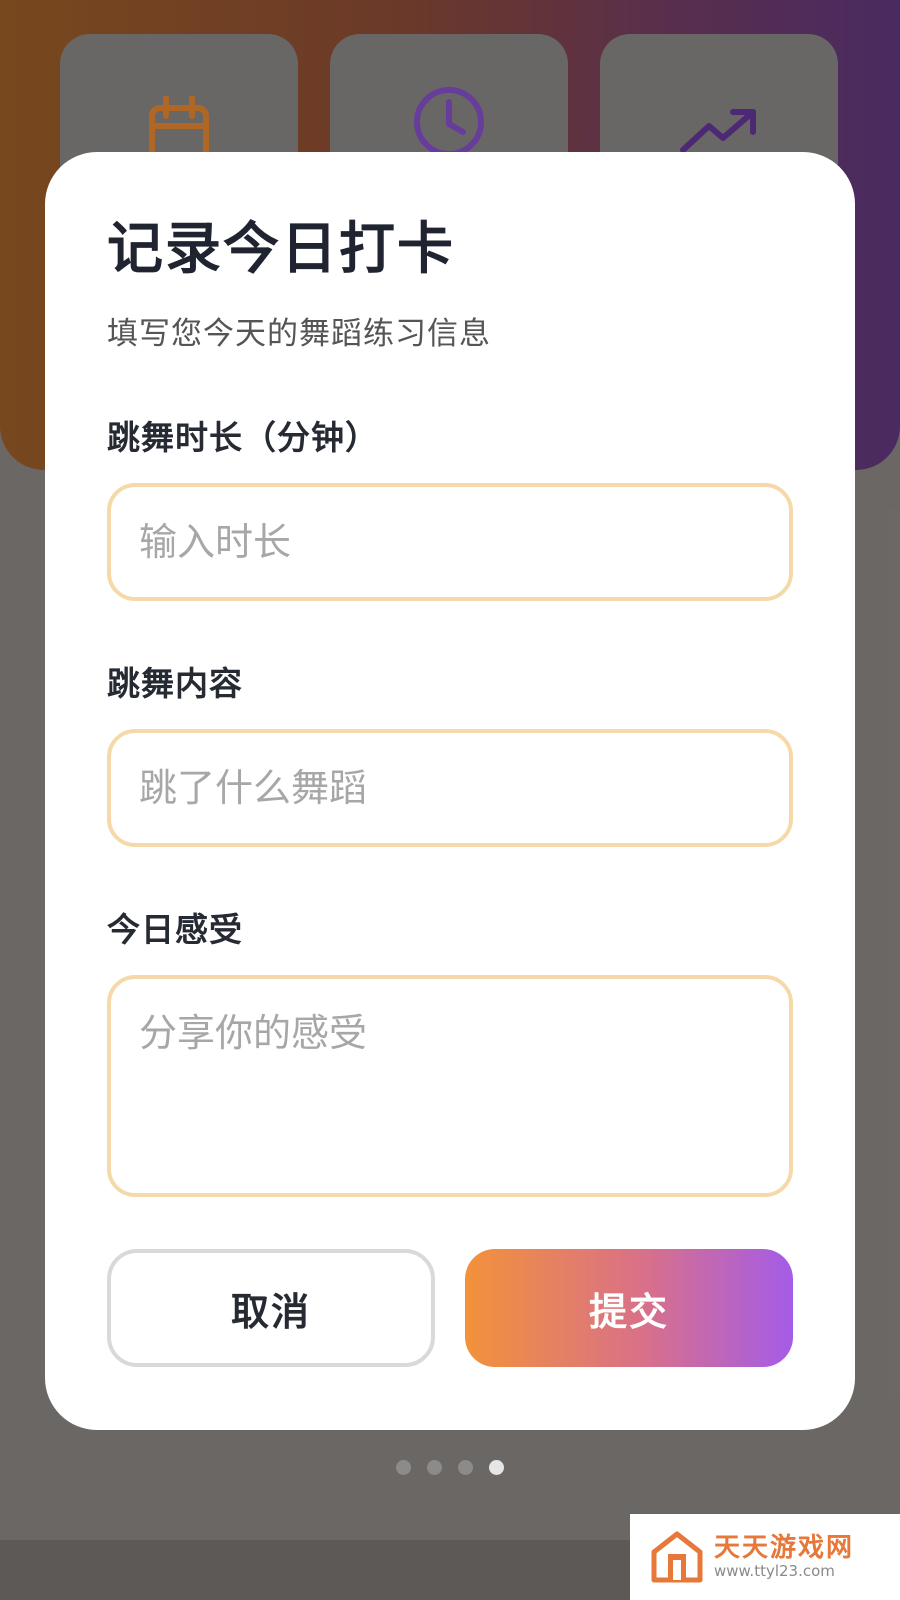  I want to click on duration-input, so click(450, 542).